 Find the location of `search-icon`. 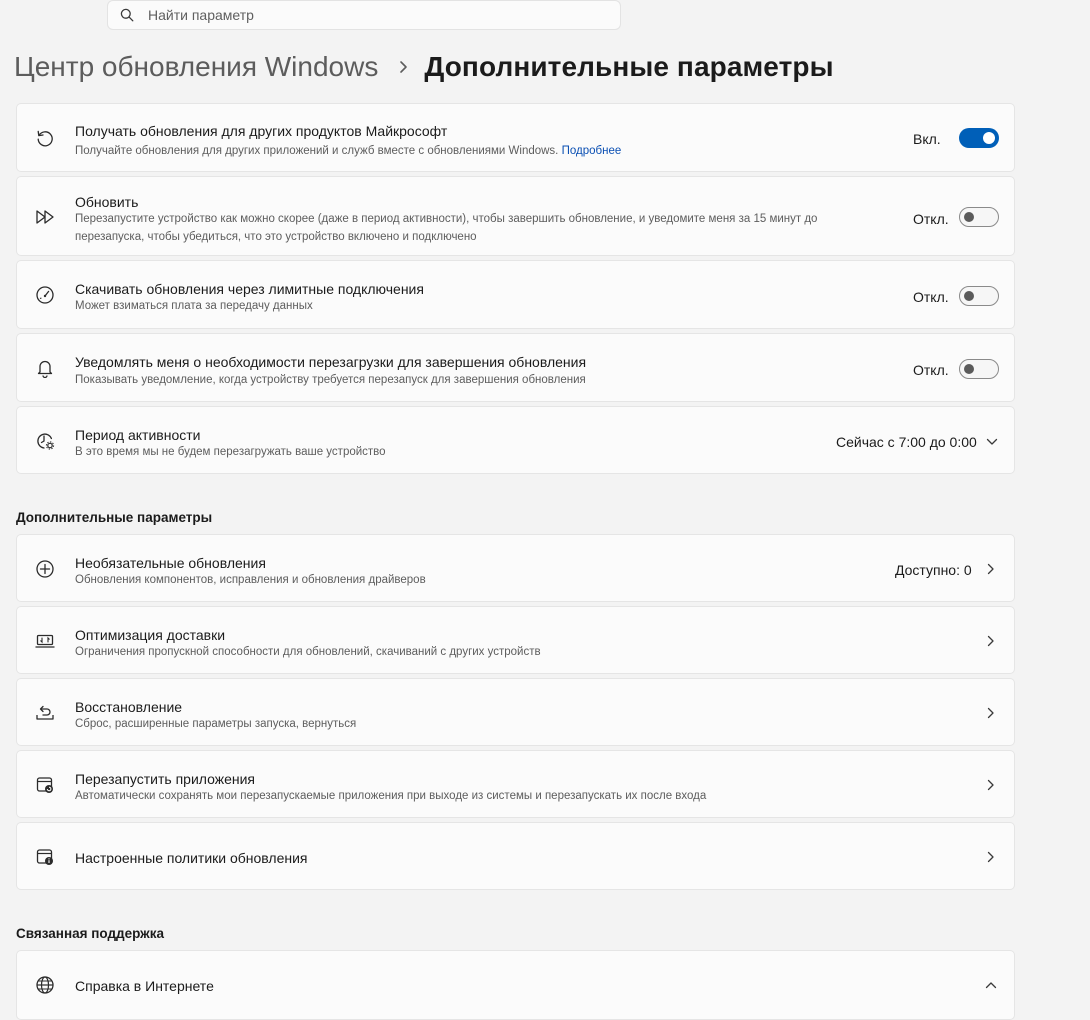

search-icon is located at coordinates (127, 15).